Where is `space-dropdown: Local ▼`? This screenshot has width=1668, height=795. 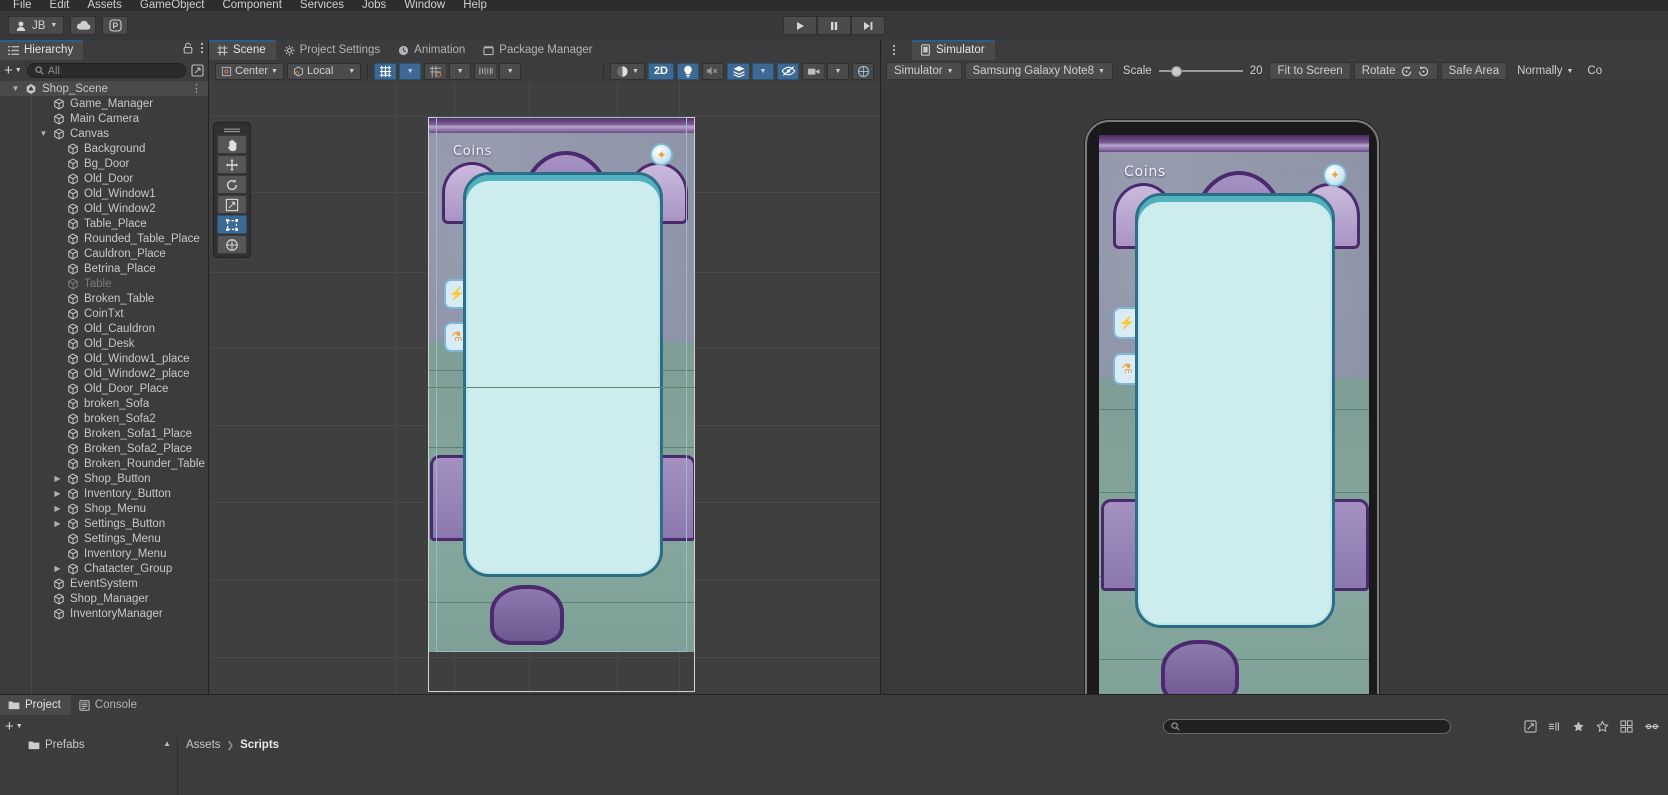 space-dropdown: Local ▼ is located at coordinates (324, 71).